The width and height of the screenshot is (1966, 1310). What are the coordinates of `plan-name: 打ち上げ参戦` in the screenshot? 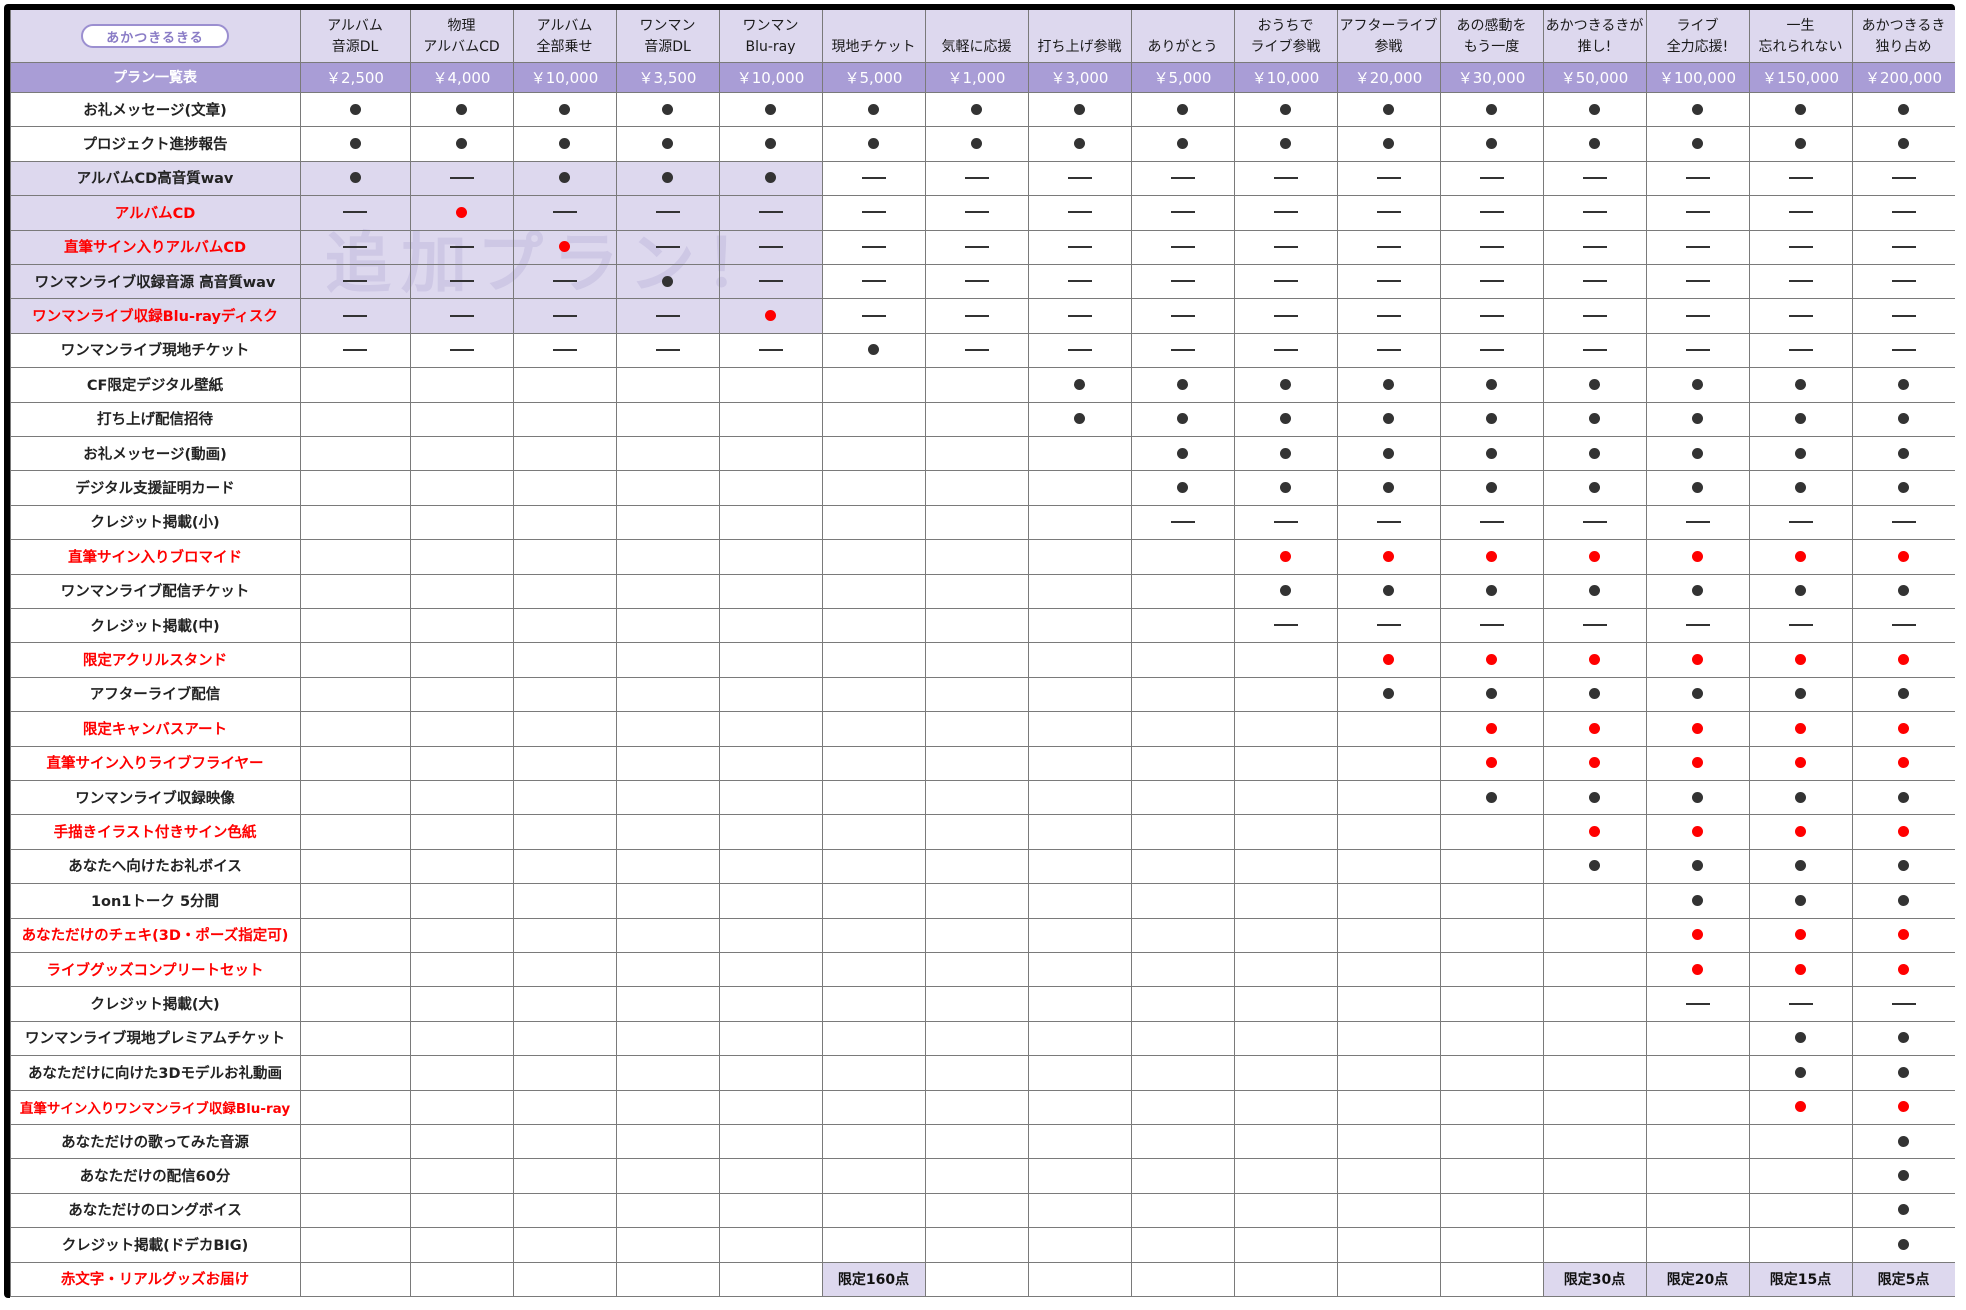 It's located at (1079, 47).